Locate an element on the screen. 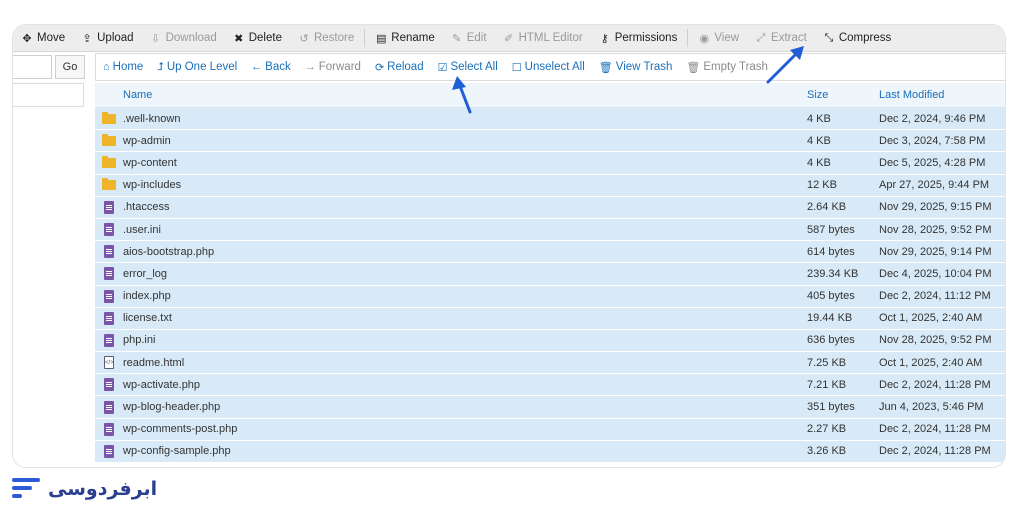 This screenshot has height=515, width=1024. file-name: .htaccess is located at coordinates (465, 207).